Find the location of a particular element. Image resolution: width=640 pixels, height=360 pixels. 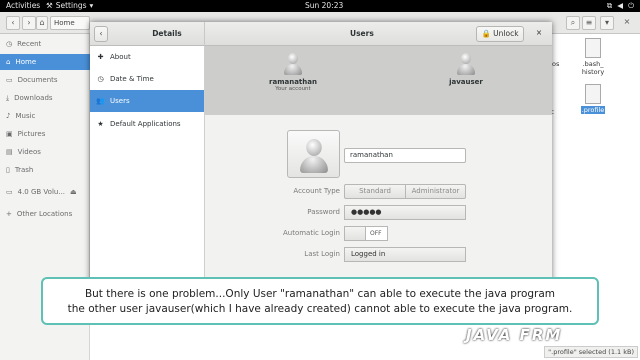

folder-icon: ▭ is located at coordinates (9, 80).